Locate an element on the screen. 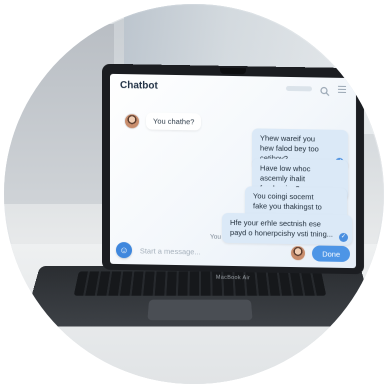  chatbot-icon: ☺ is located at coordinates (124, 250).